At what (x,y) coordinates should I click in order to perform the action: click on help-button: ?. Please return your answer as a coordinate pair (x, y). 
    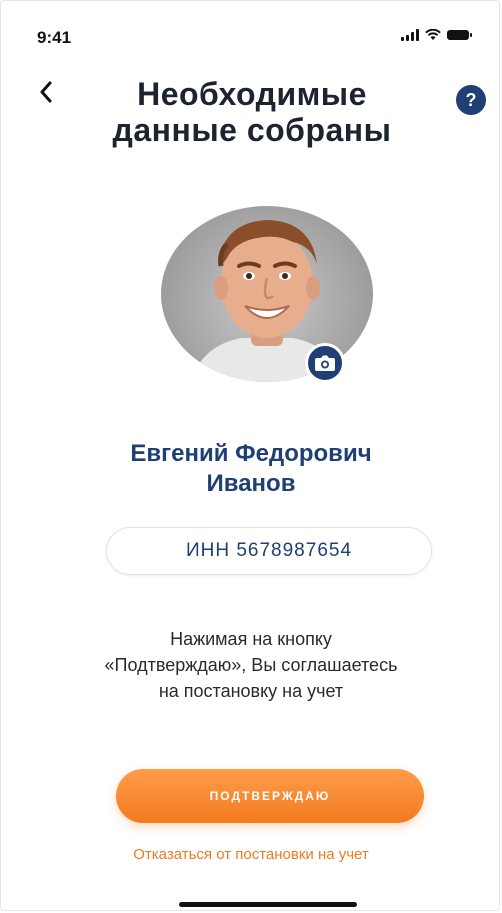
    Looking at the image, I should click on (471, 100).